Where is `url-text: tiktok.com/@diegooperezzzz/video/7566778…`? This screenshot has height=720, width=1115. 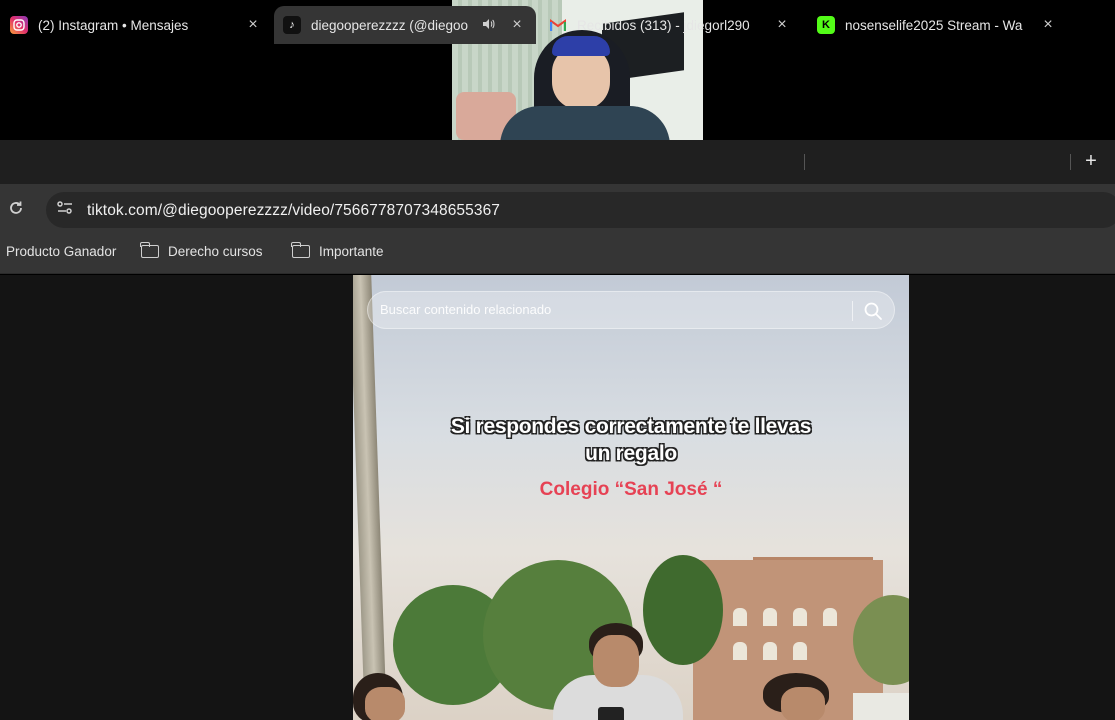
url-text: tiktok.com/@diegooperezzzz/video/7566778… is located at coordinates (293, 211).